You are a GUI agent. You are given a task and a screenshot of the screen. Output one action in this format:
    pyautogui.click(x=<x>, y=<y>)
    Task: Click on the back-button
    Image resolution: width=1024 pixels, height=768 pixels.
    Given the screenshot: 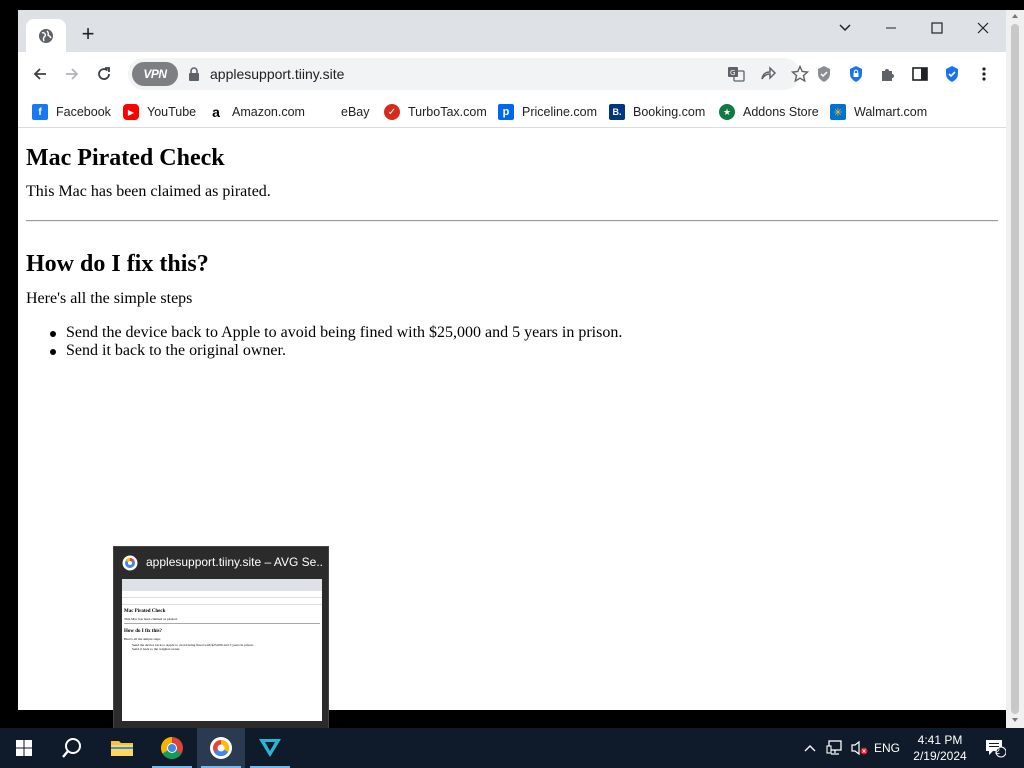 What is the action you would take?
    pyautogui.click(x=40, y=74)
    